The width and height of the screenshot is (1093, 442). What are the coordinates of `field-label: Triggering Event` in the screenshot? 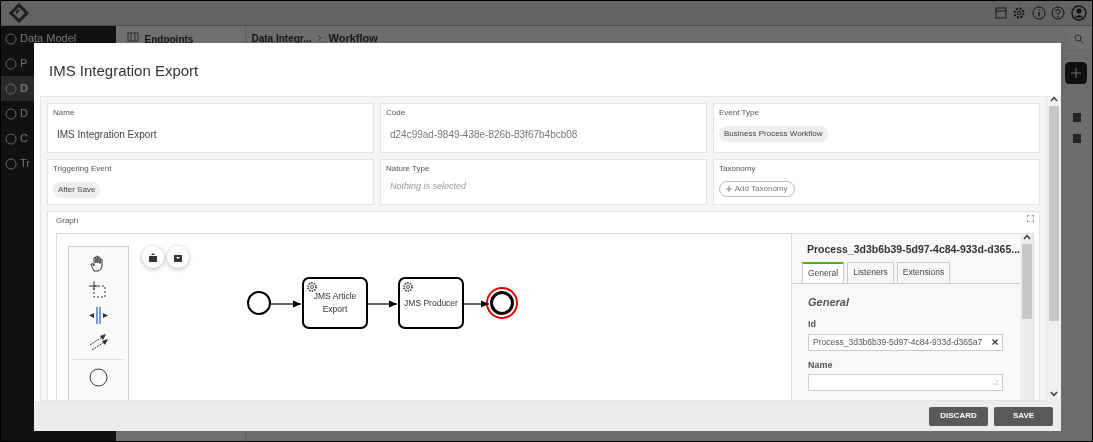 It's located at (83, 169).